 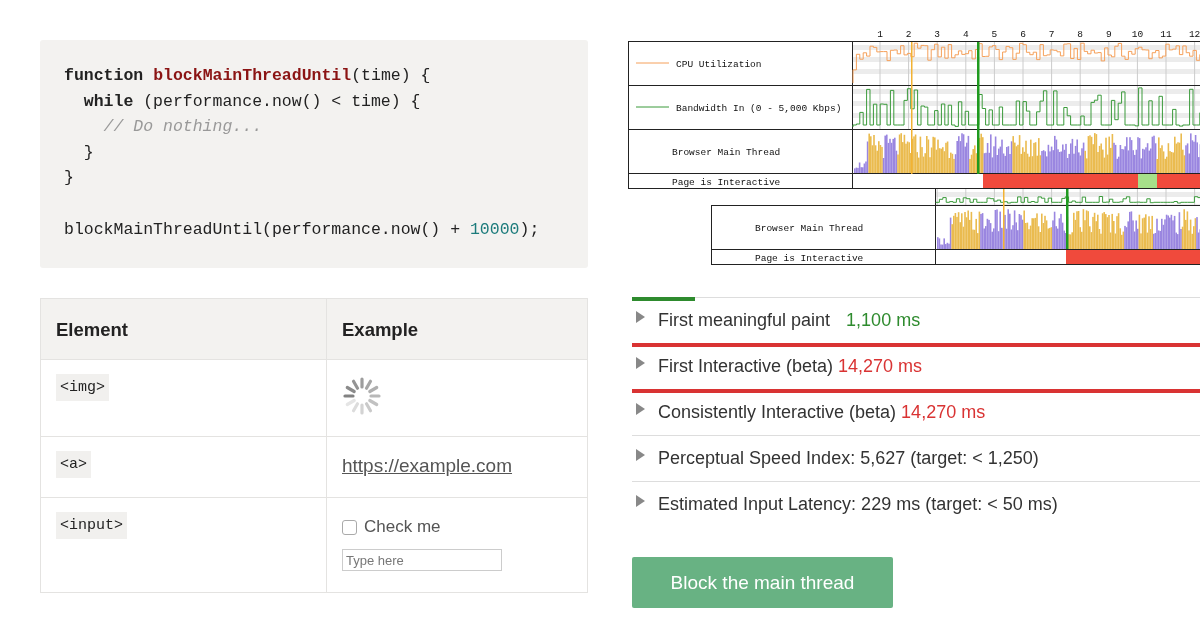 I want to click on metric-value: 1,100 ms, so click(x=883, y=320).